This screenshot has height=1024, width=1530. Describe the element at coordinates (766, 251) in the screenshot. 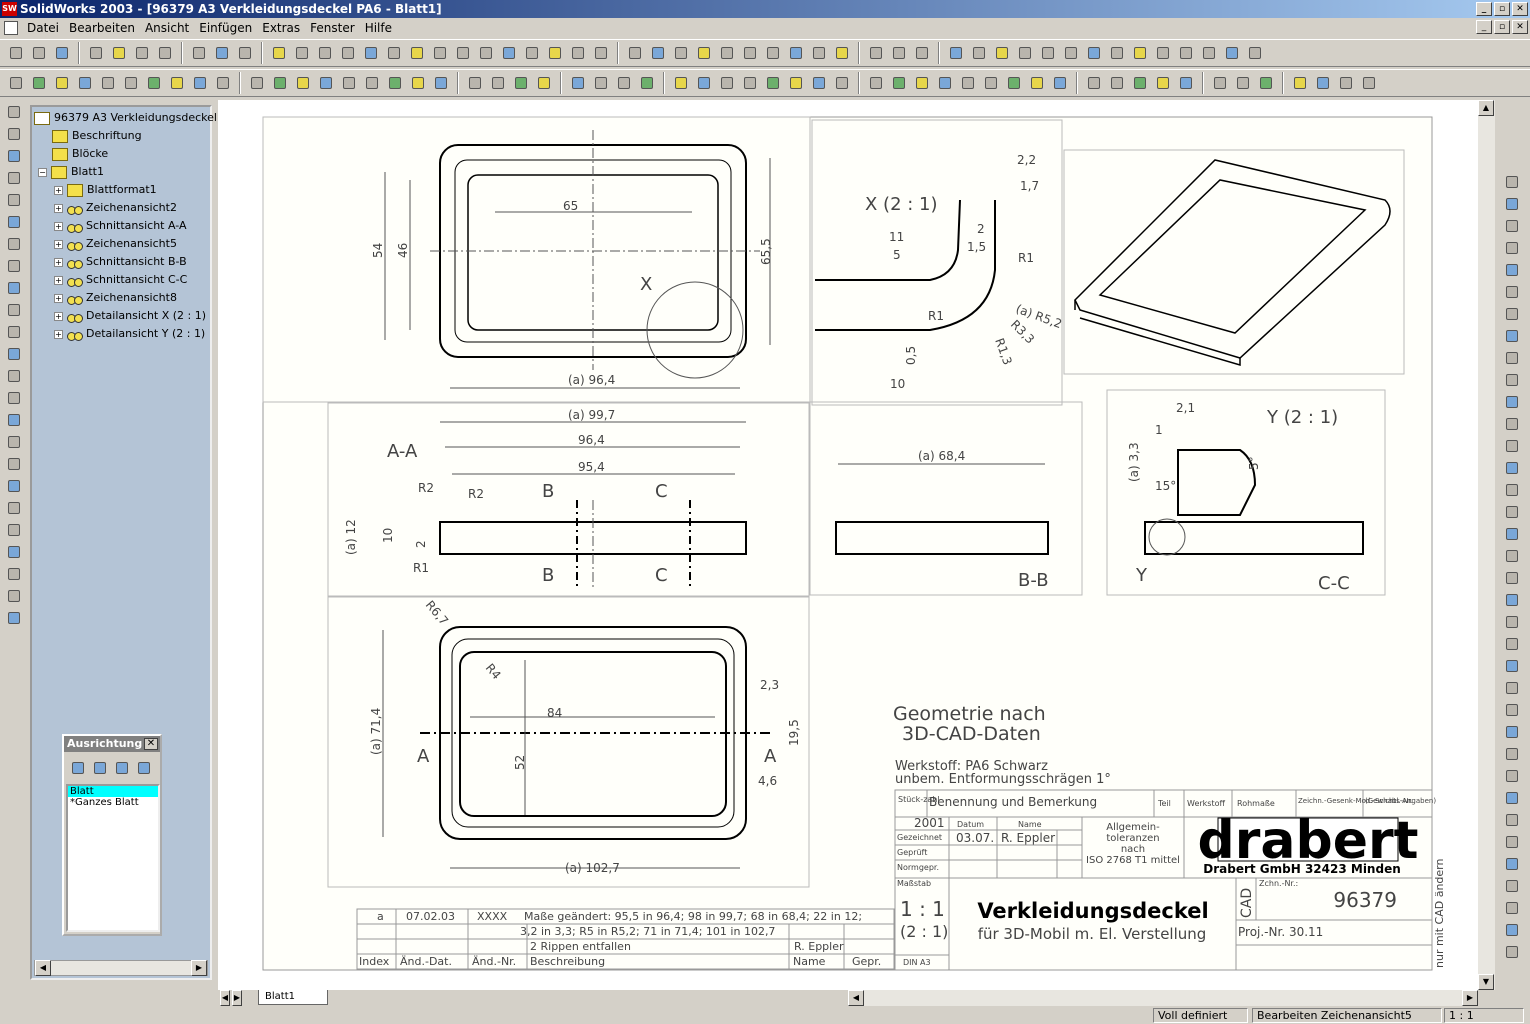

I see `dim-65-5: 65,5` at that location.